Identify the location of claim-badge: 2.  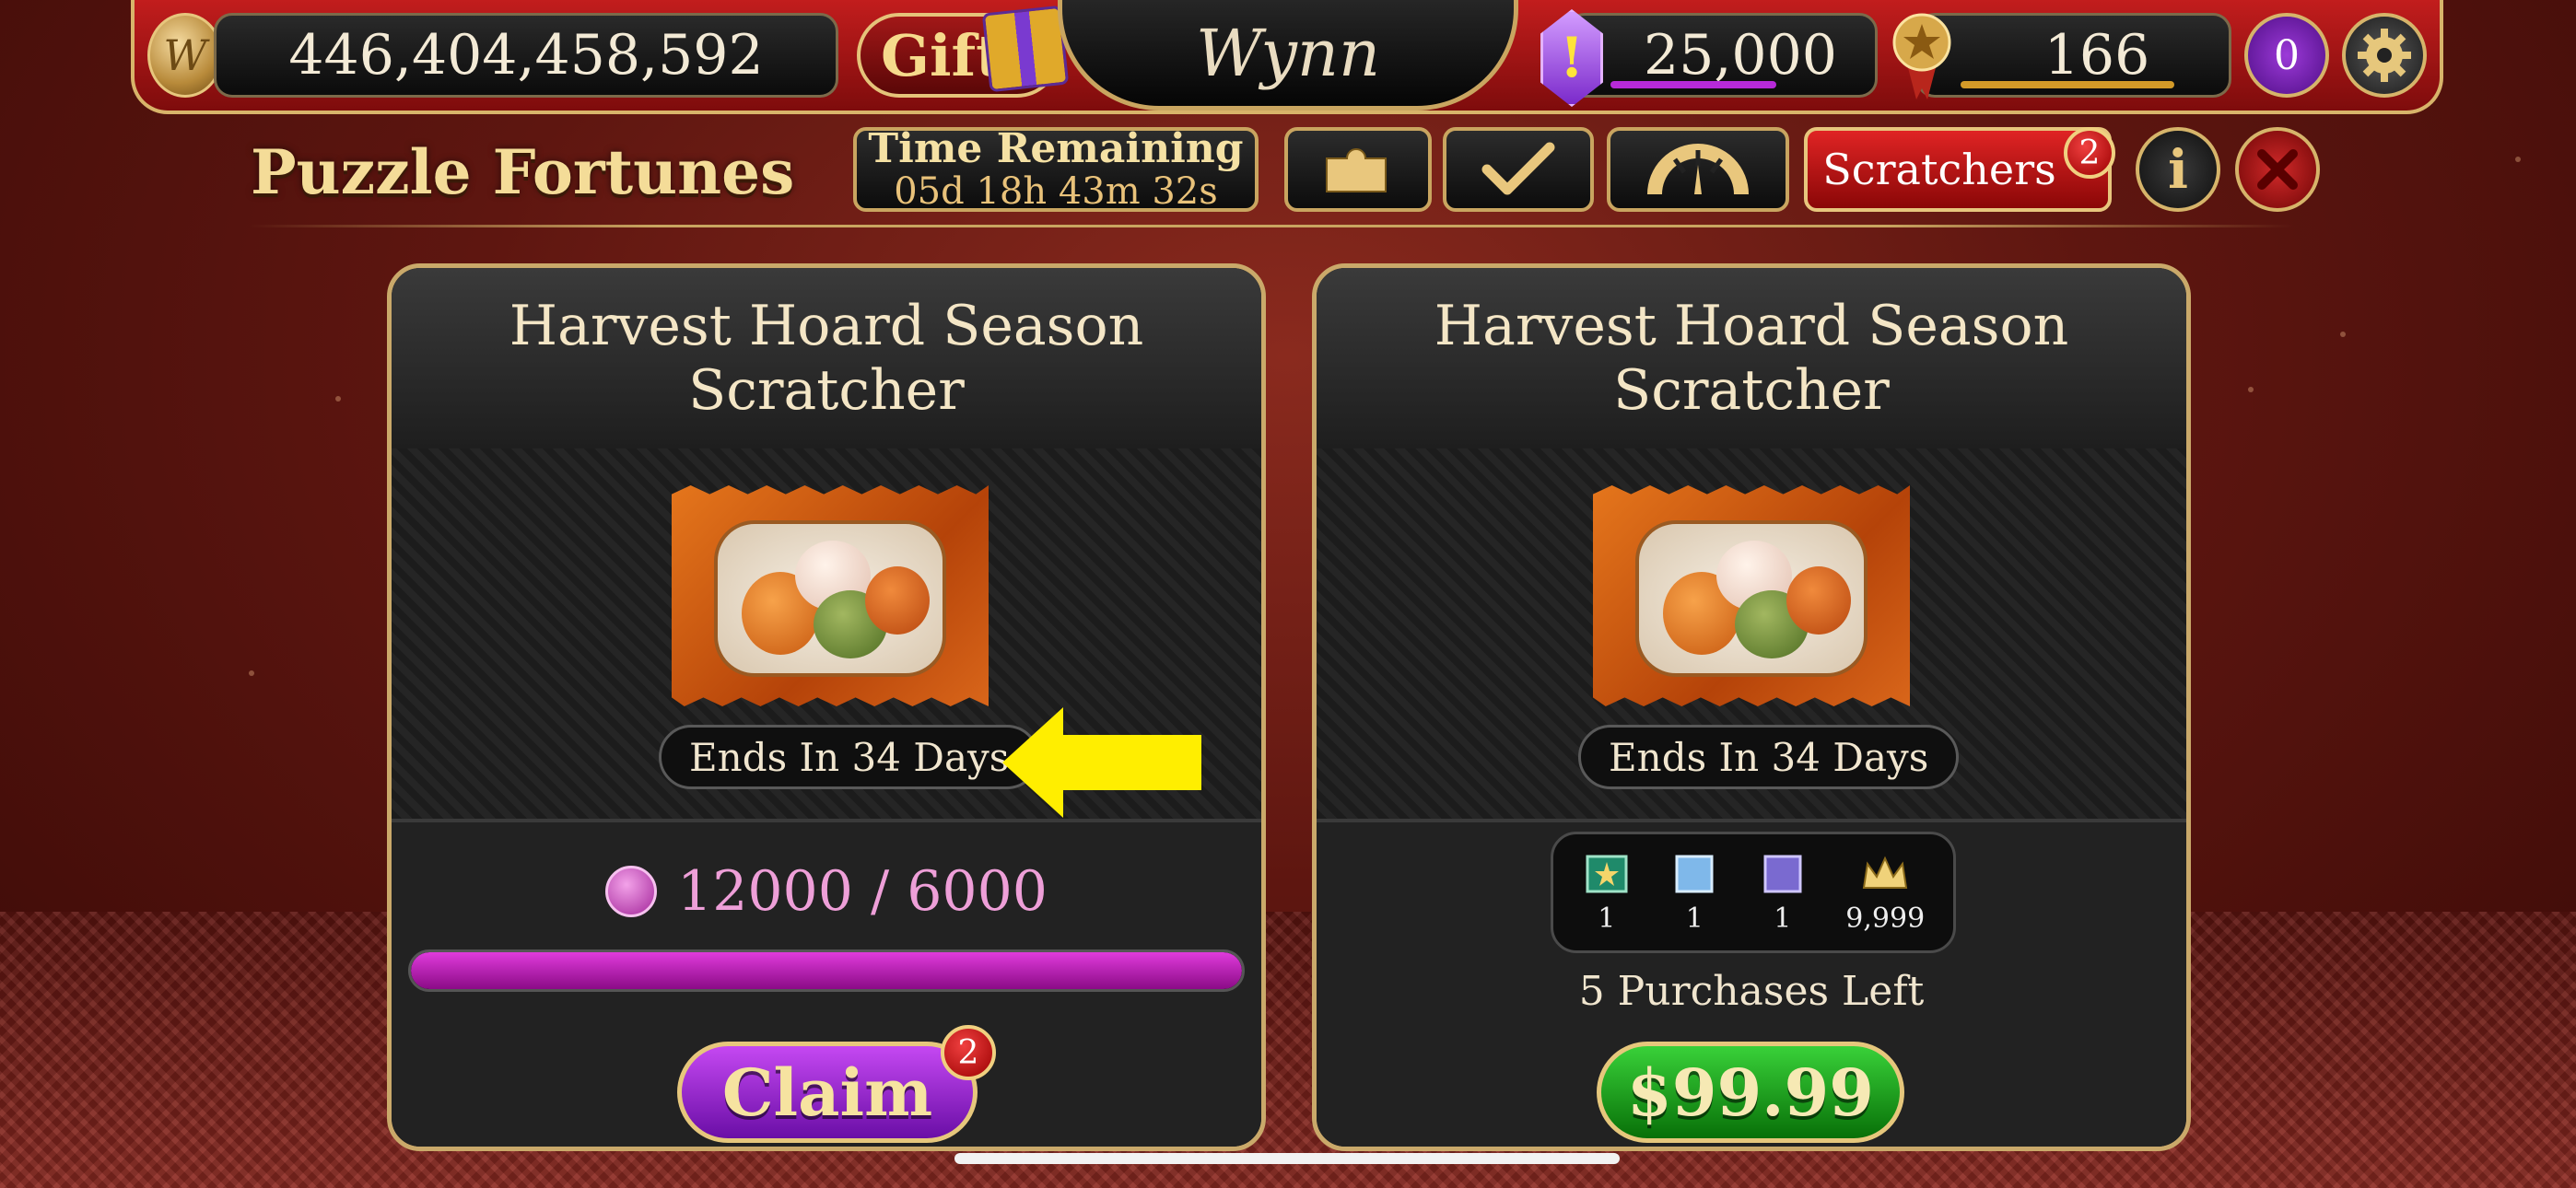
(968, 1052).